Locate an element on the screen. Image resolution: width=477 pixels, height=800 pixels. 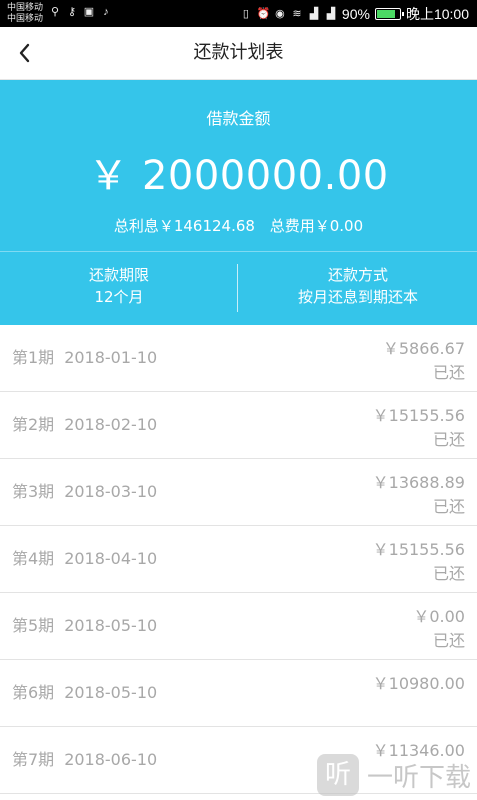
column-divider is located at coordinates (237, 288).